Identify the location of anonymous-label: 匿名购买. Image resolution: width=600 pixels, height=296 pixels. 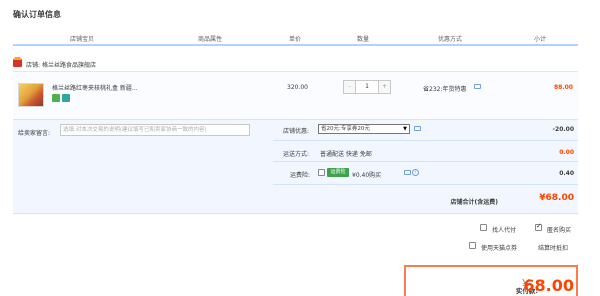
(559, 230).